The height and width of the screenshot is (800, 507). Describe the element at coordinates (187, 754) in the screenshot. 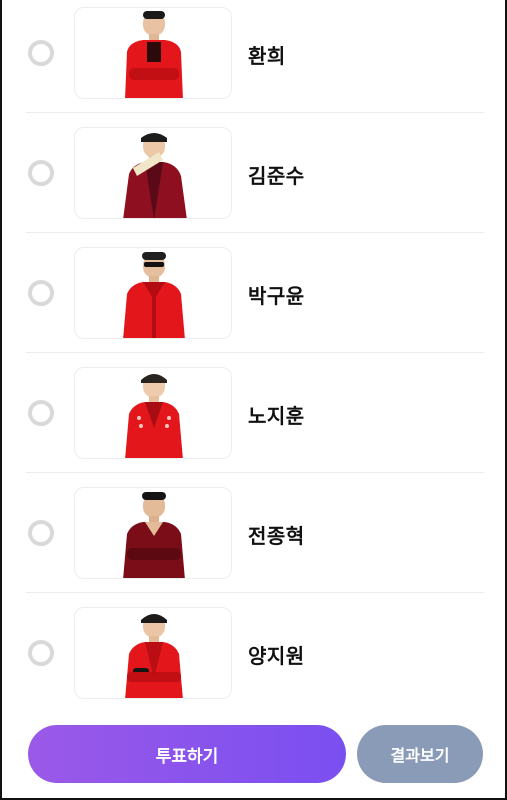

I see `vote-button: 투표하기` at that location.